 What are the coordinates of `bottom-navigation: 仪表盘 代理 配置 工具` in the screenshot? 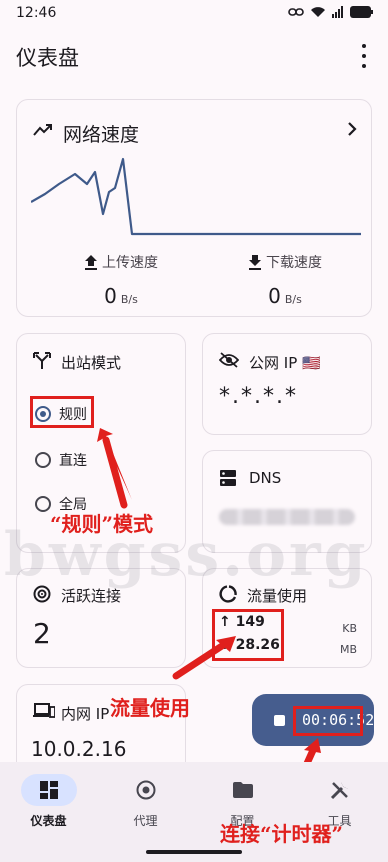 It's located at (194, 812).